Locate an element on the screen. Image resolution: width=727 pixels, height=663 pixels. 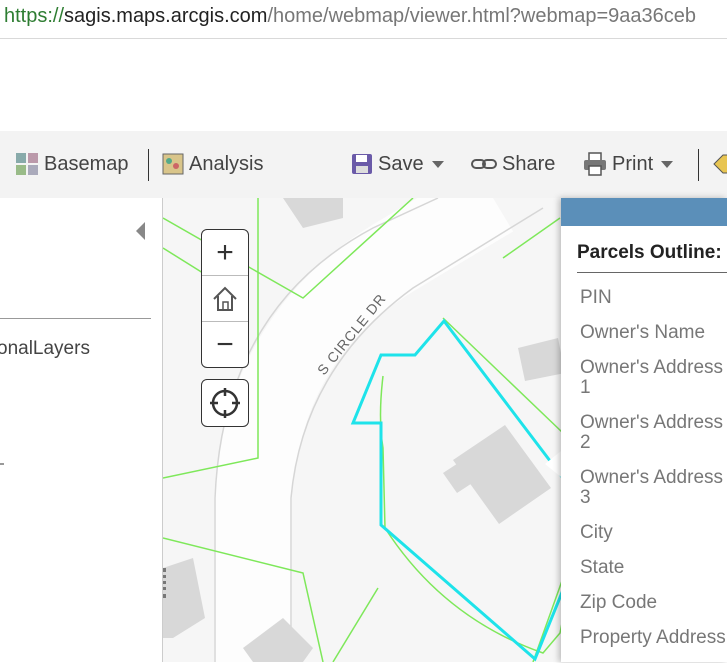
share-label: Share is located at coordinates (529, 163).